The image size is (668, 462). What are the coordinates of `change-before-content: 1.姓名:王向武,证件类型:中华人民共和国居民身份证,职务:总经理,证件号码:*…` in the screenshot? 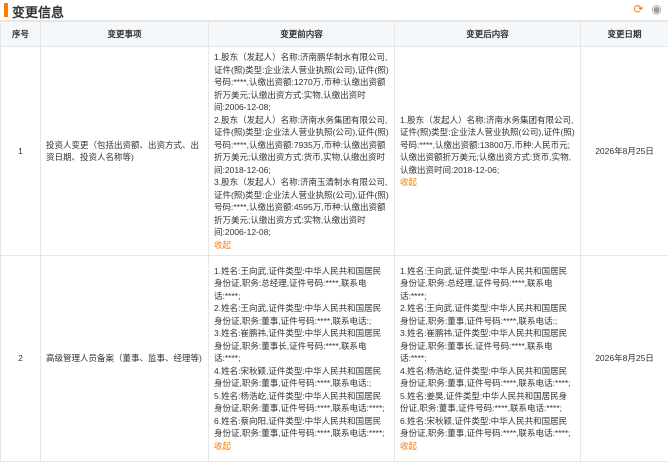 It's located at (302, 359).